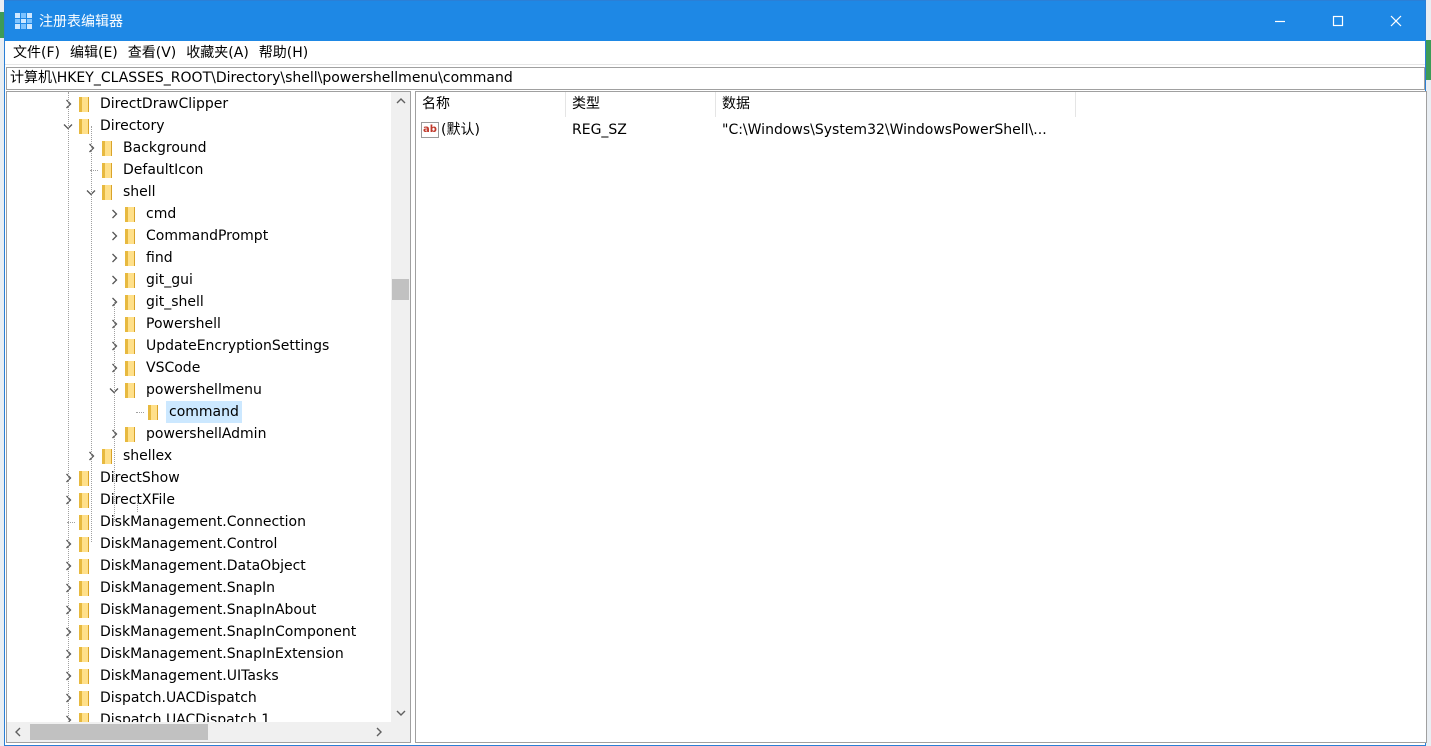  What do you see at coordinates (1396, 21) in the screenshot?
I see `close-button` at bounding box center [1396, 21].